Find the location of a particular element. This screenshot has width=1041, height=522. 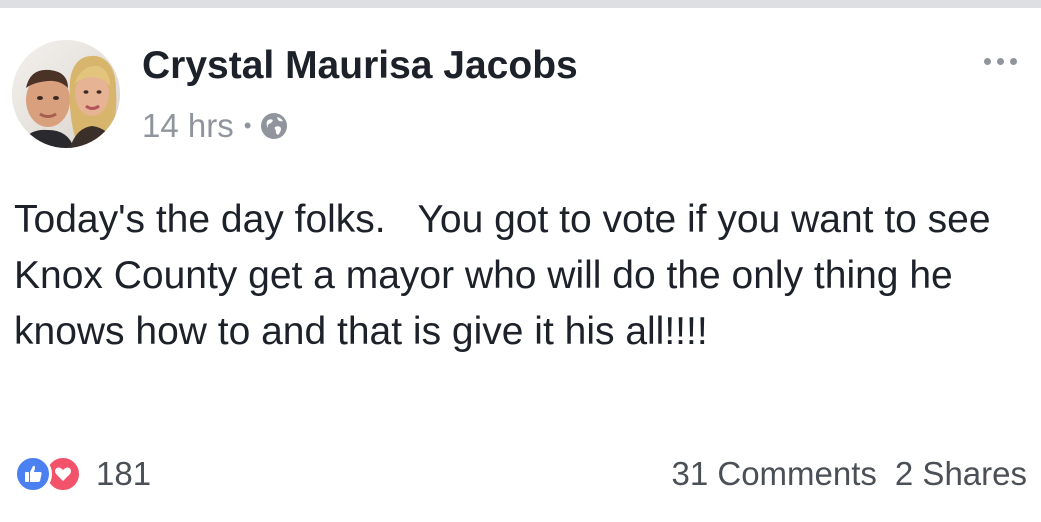

reactions-summary: 181 is located at coordinates (82, 474).